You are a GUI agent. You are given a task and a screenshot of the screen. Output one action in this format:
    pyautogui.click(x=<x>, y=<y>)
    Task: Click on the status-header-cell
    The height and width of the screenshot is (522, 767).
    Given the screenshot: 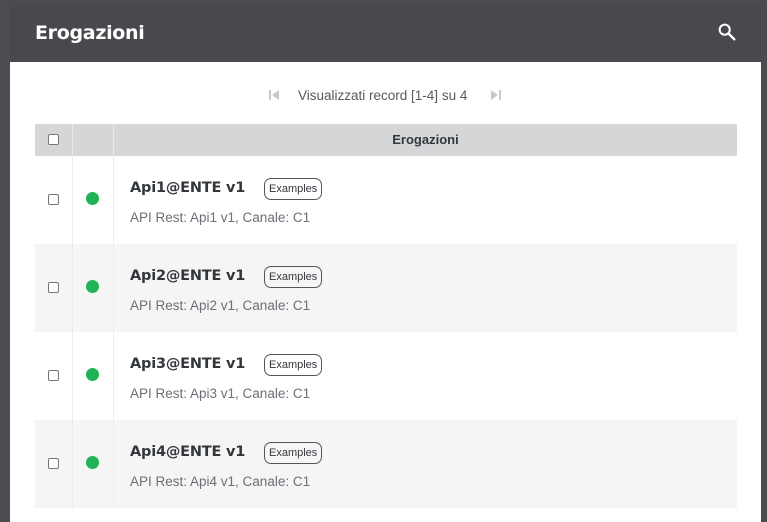 What is the action you would take?
    pyautogui.click(x=93, y=140)
    